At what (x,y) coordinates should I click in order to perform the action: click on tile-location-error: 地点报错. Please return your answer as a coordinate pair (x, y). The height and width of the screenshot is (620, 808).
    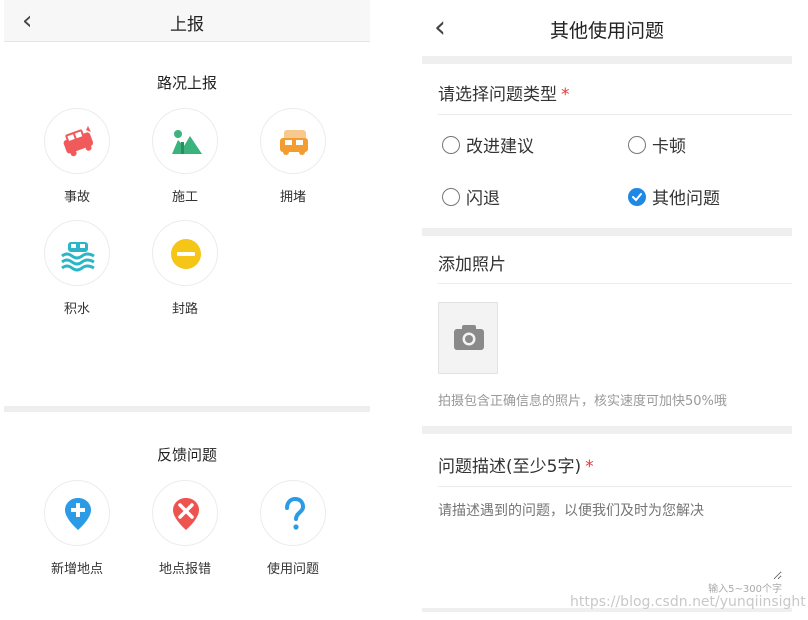
    Looking at the image, I should click on (185, 528).